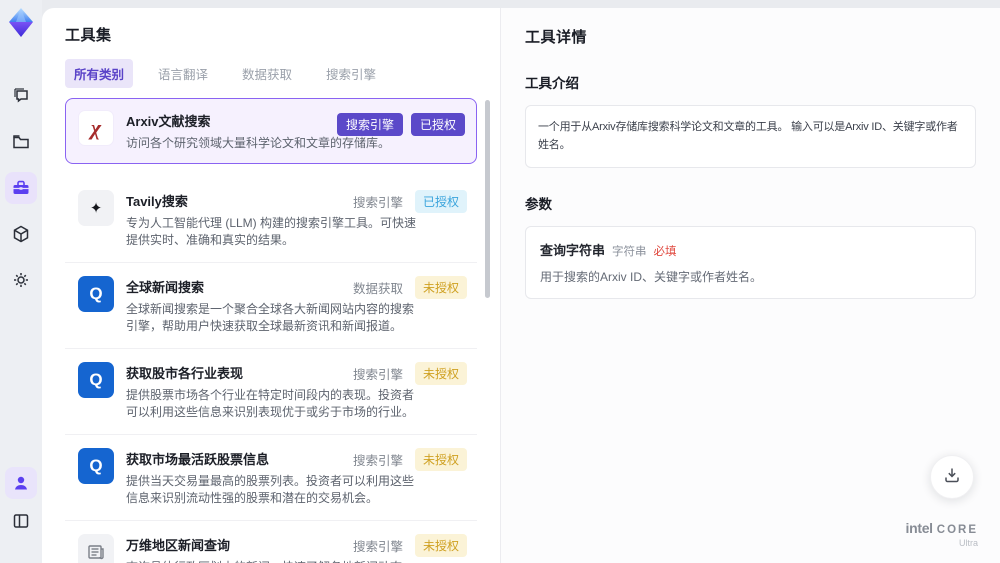 The height and width of the screenshot is (563, 1000). I want to click on nav-settings-button, so click(21, 280).